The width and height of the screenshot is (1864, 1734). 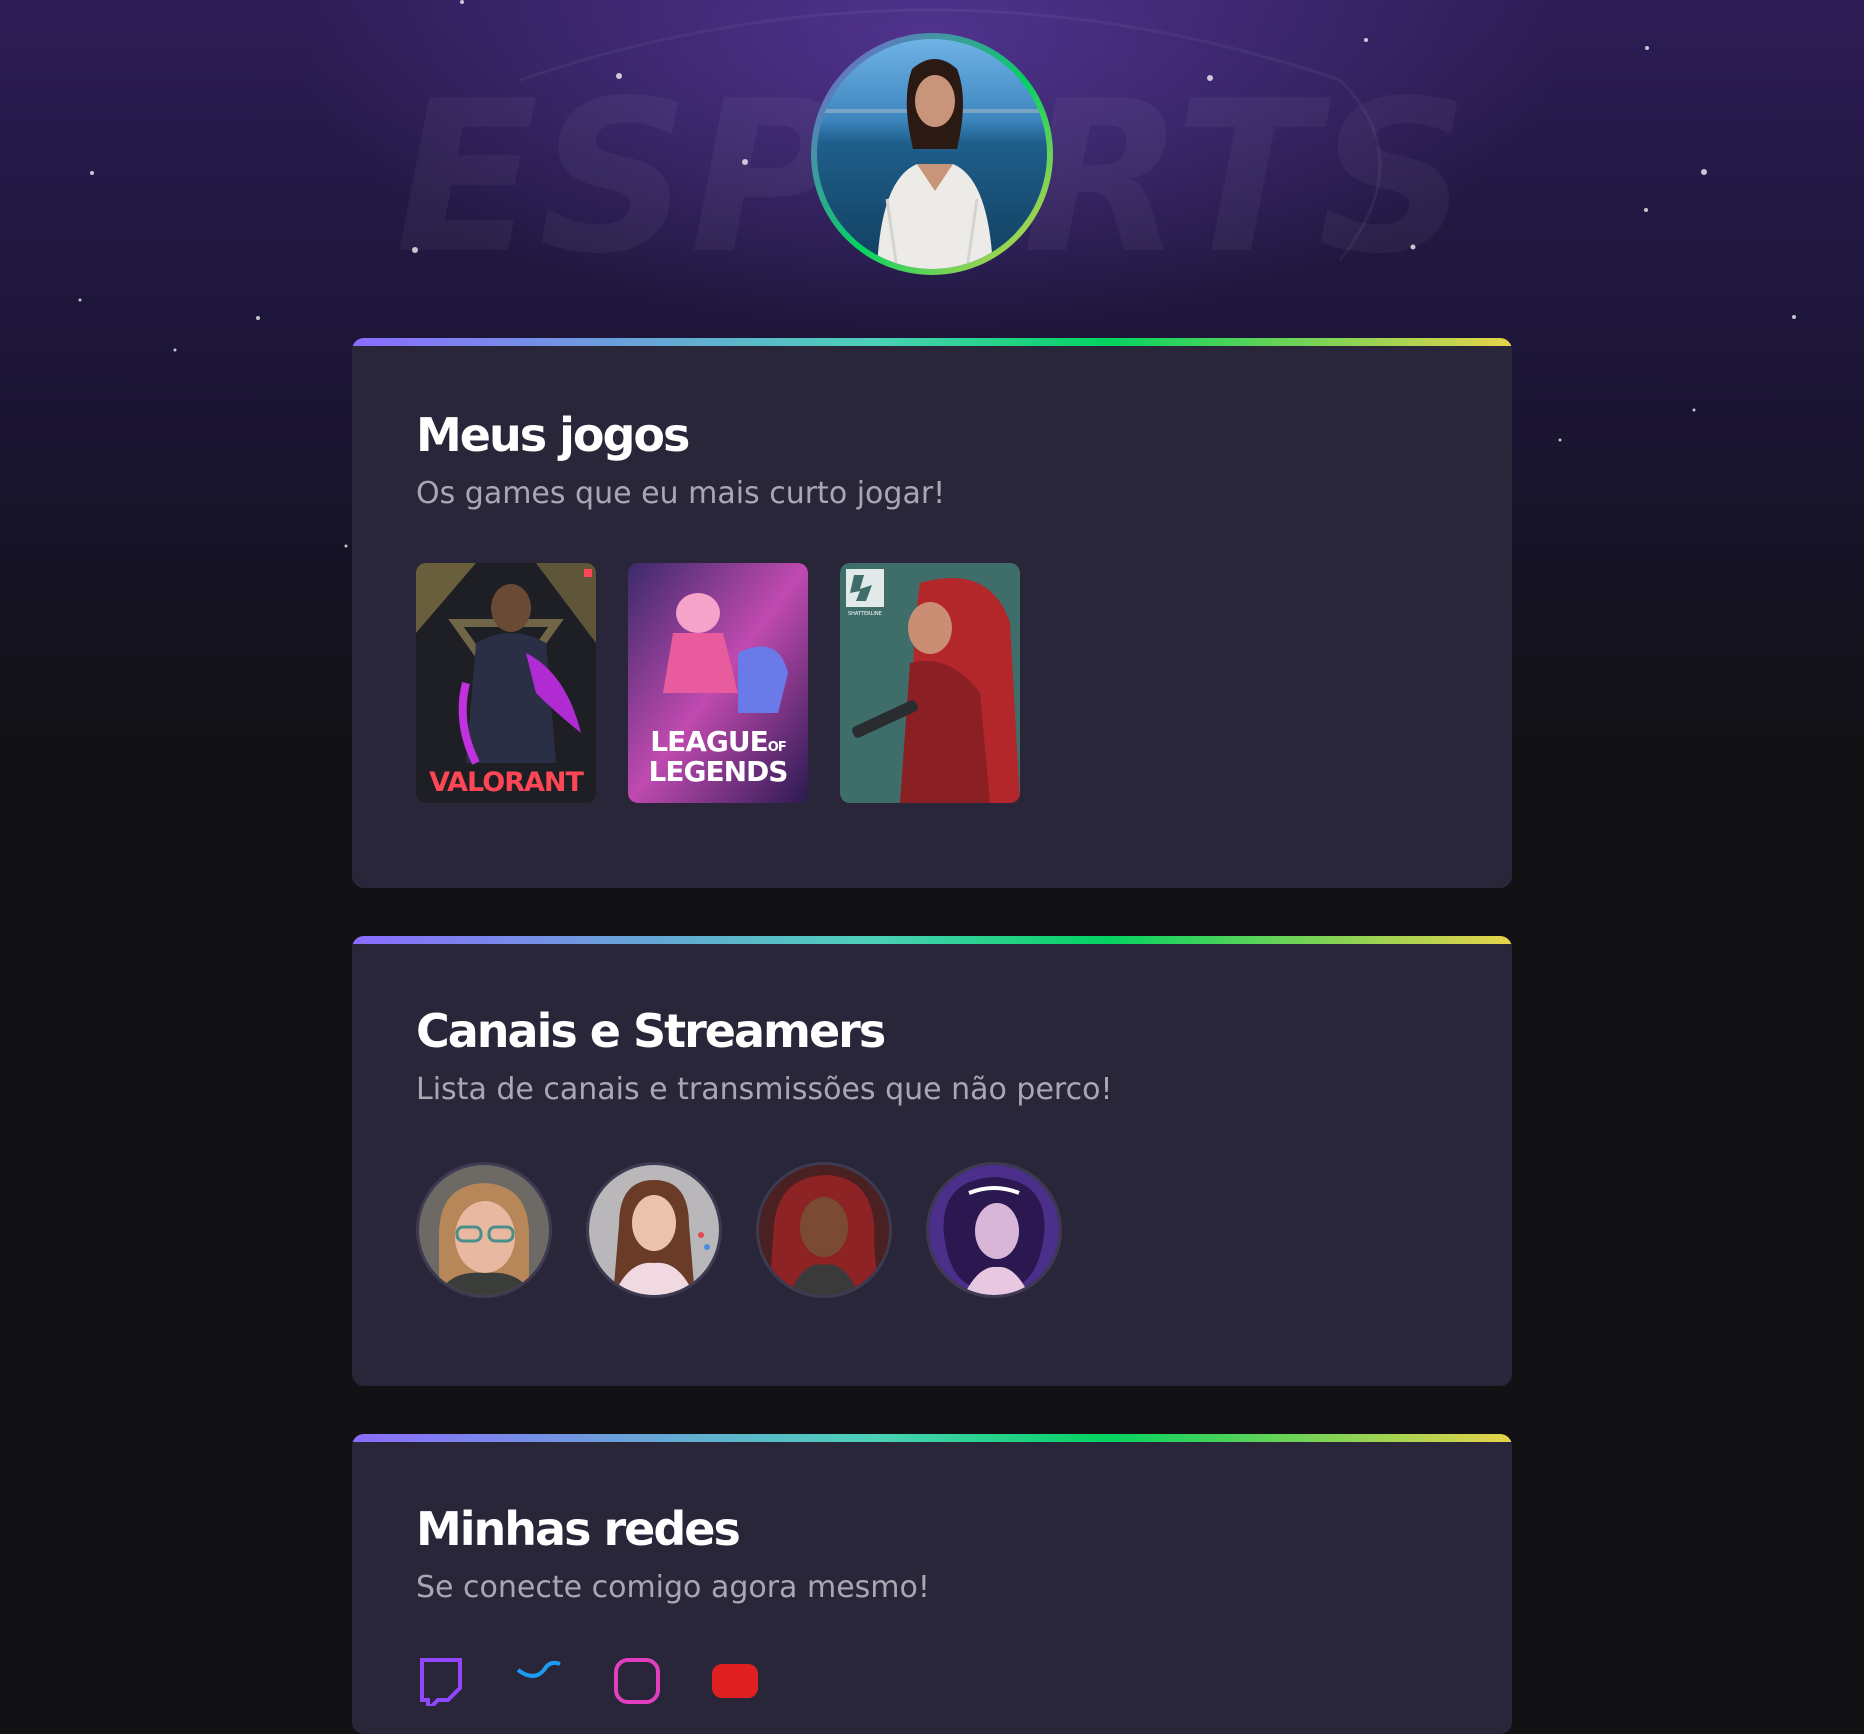 What do you see at coordinates (588, 1682) in the screenshot?
I see `socials-list` at bounding box center [588, 1682].